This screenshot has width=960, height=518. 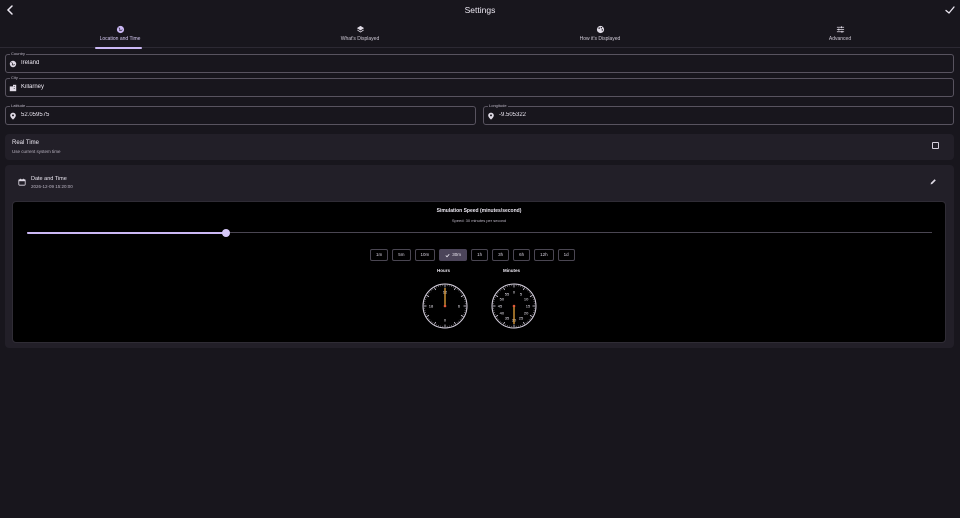 I want to click on speed-chip-3h: 3h, so click(x=501, y=255).